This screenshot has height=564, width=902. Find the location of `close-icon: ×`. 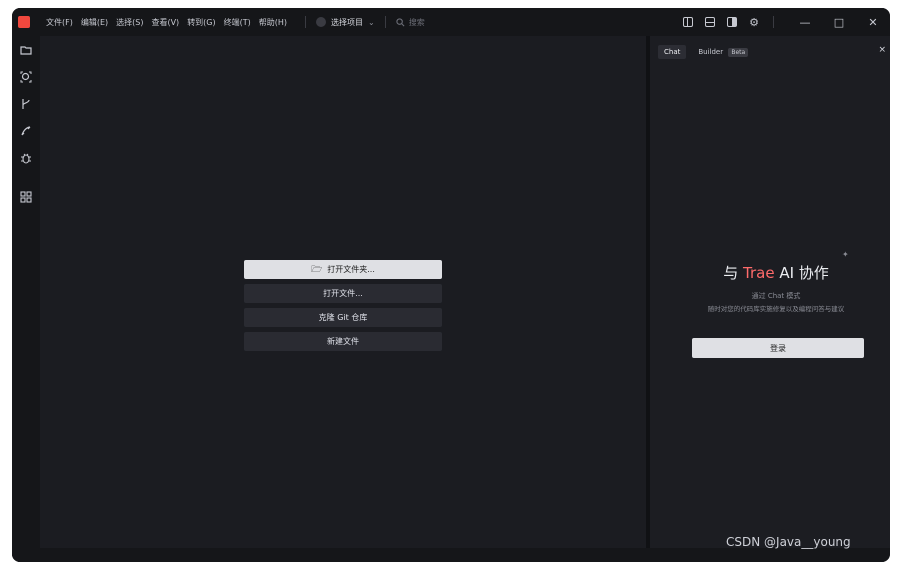

close-icon: × is located at coordinates (882, 50).